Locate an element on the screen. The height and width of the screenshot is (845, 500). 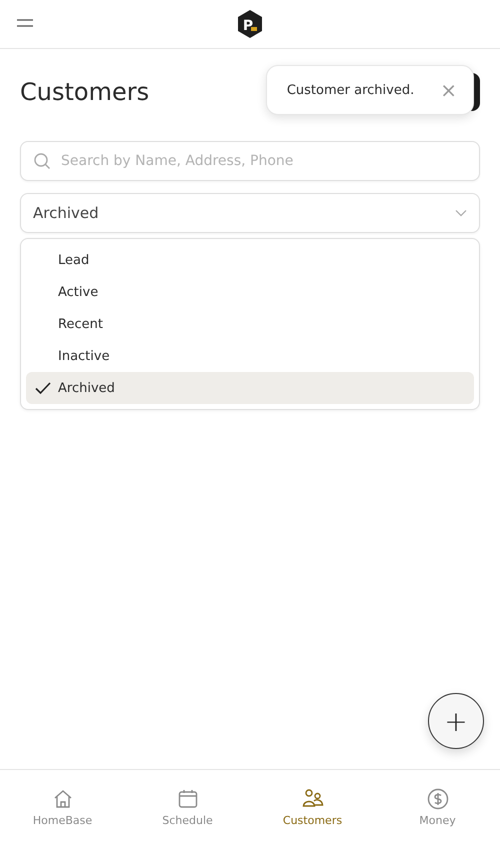
dollar-icon is located at coordinates (437, 799).